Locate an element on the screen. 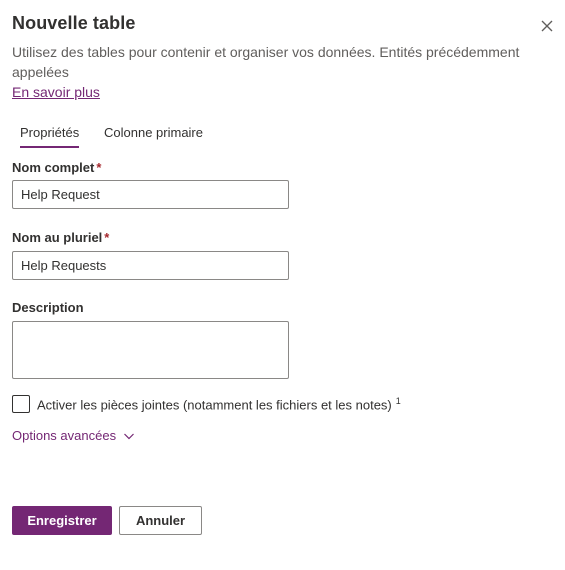 This screenshot has width=565, height=570. display-name-label: Nom complet * is located at coordinates (56, 168).